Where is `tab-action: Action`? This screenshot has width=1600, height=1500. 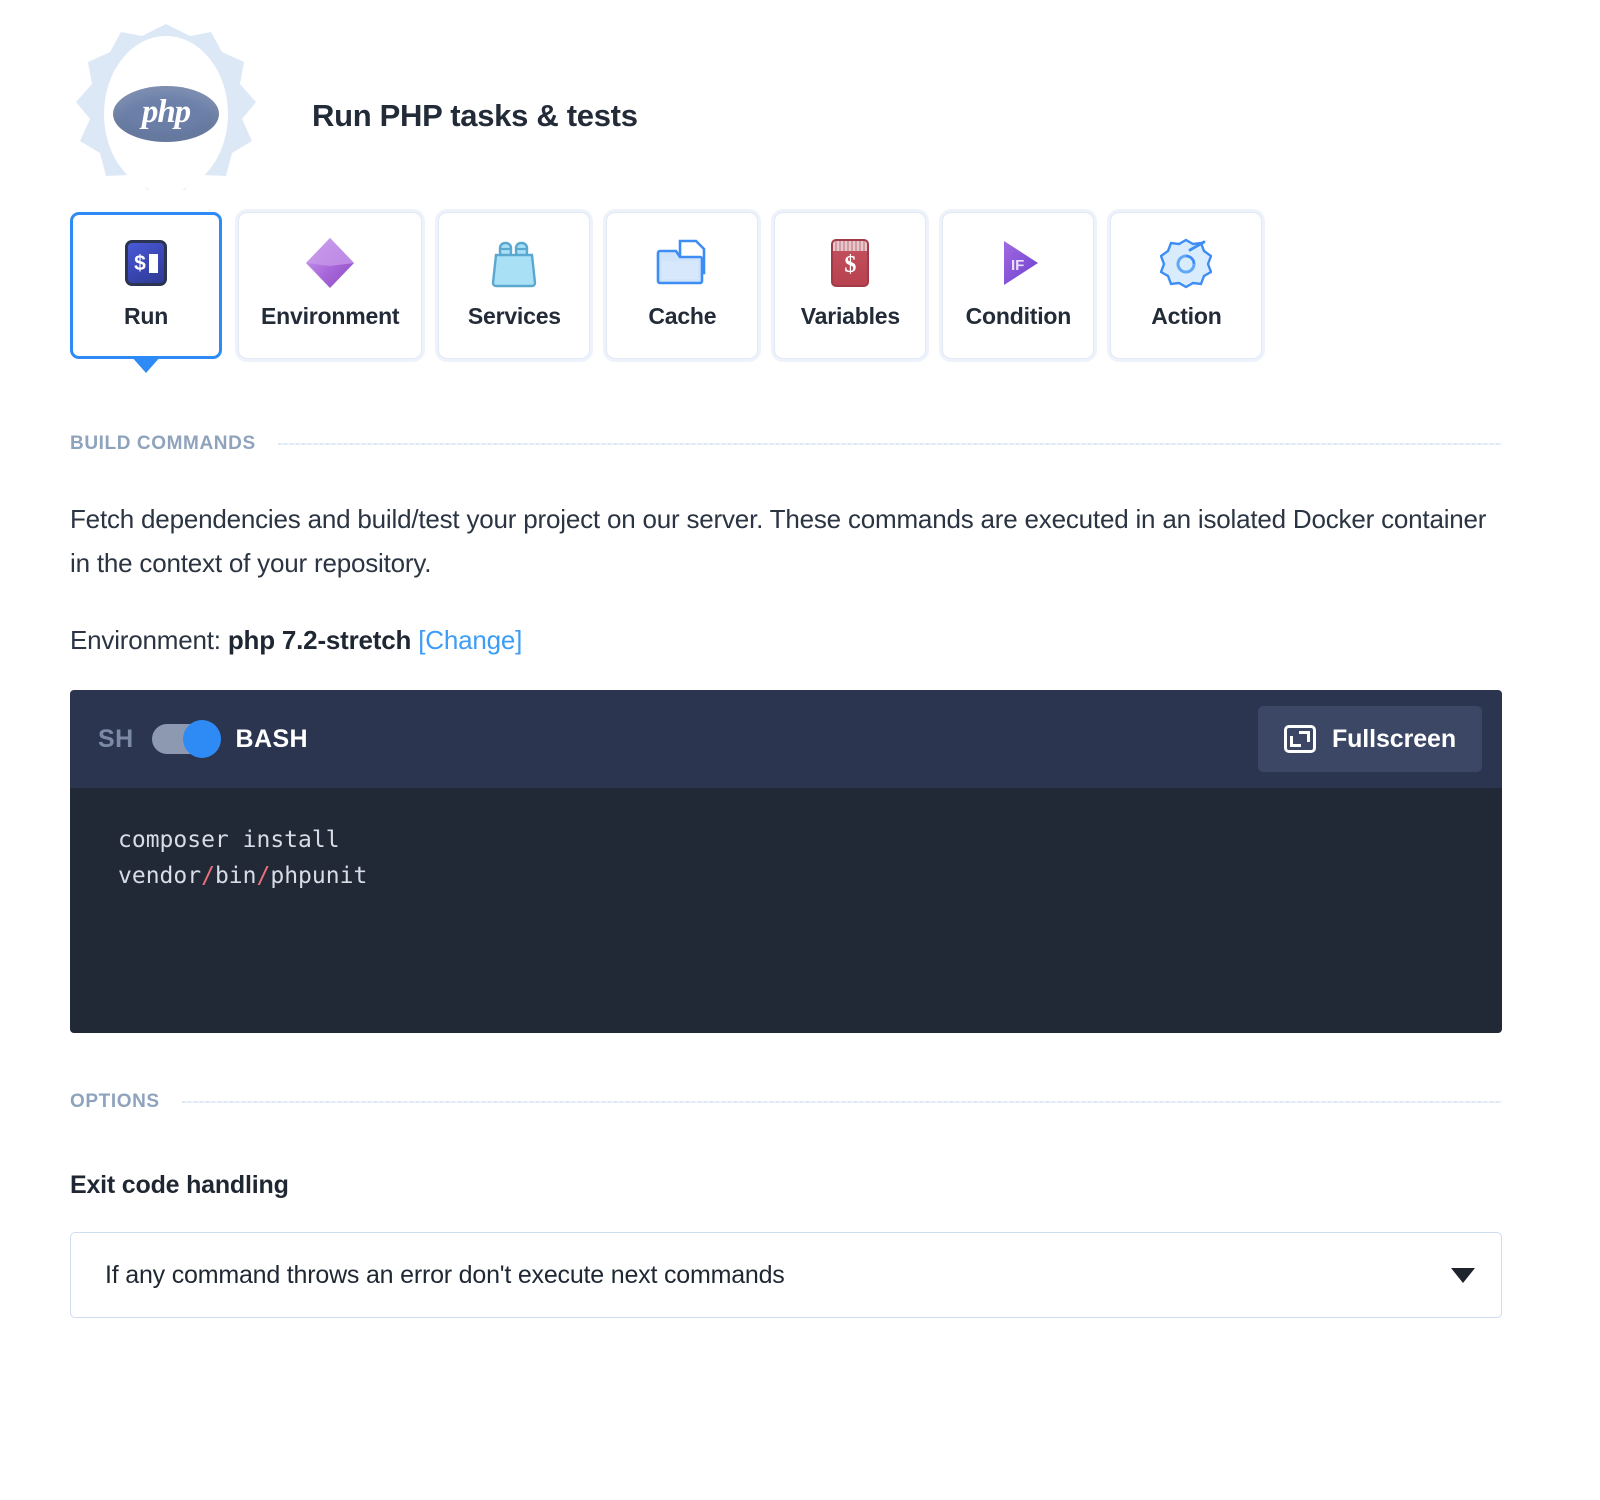 tab-action: Action is located at coordinates (1186, 285).